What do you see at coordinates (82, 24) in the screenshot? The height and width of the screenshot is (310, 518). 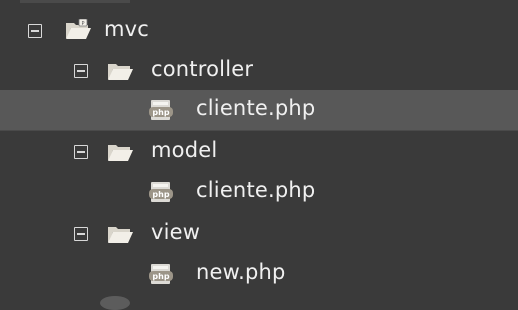 I see `svg-text: P` at bounding box center [82, 24].